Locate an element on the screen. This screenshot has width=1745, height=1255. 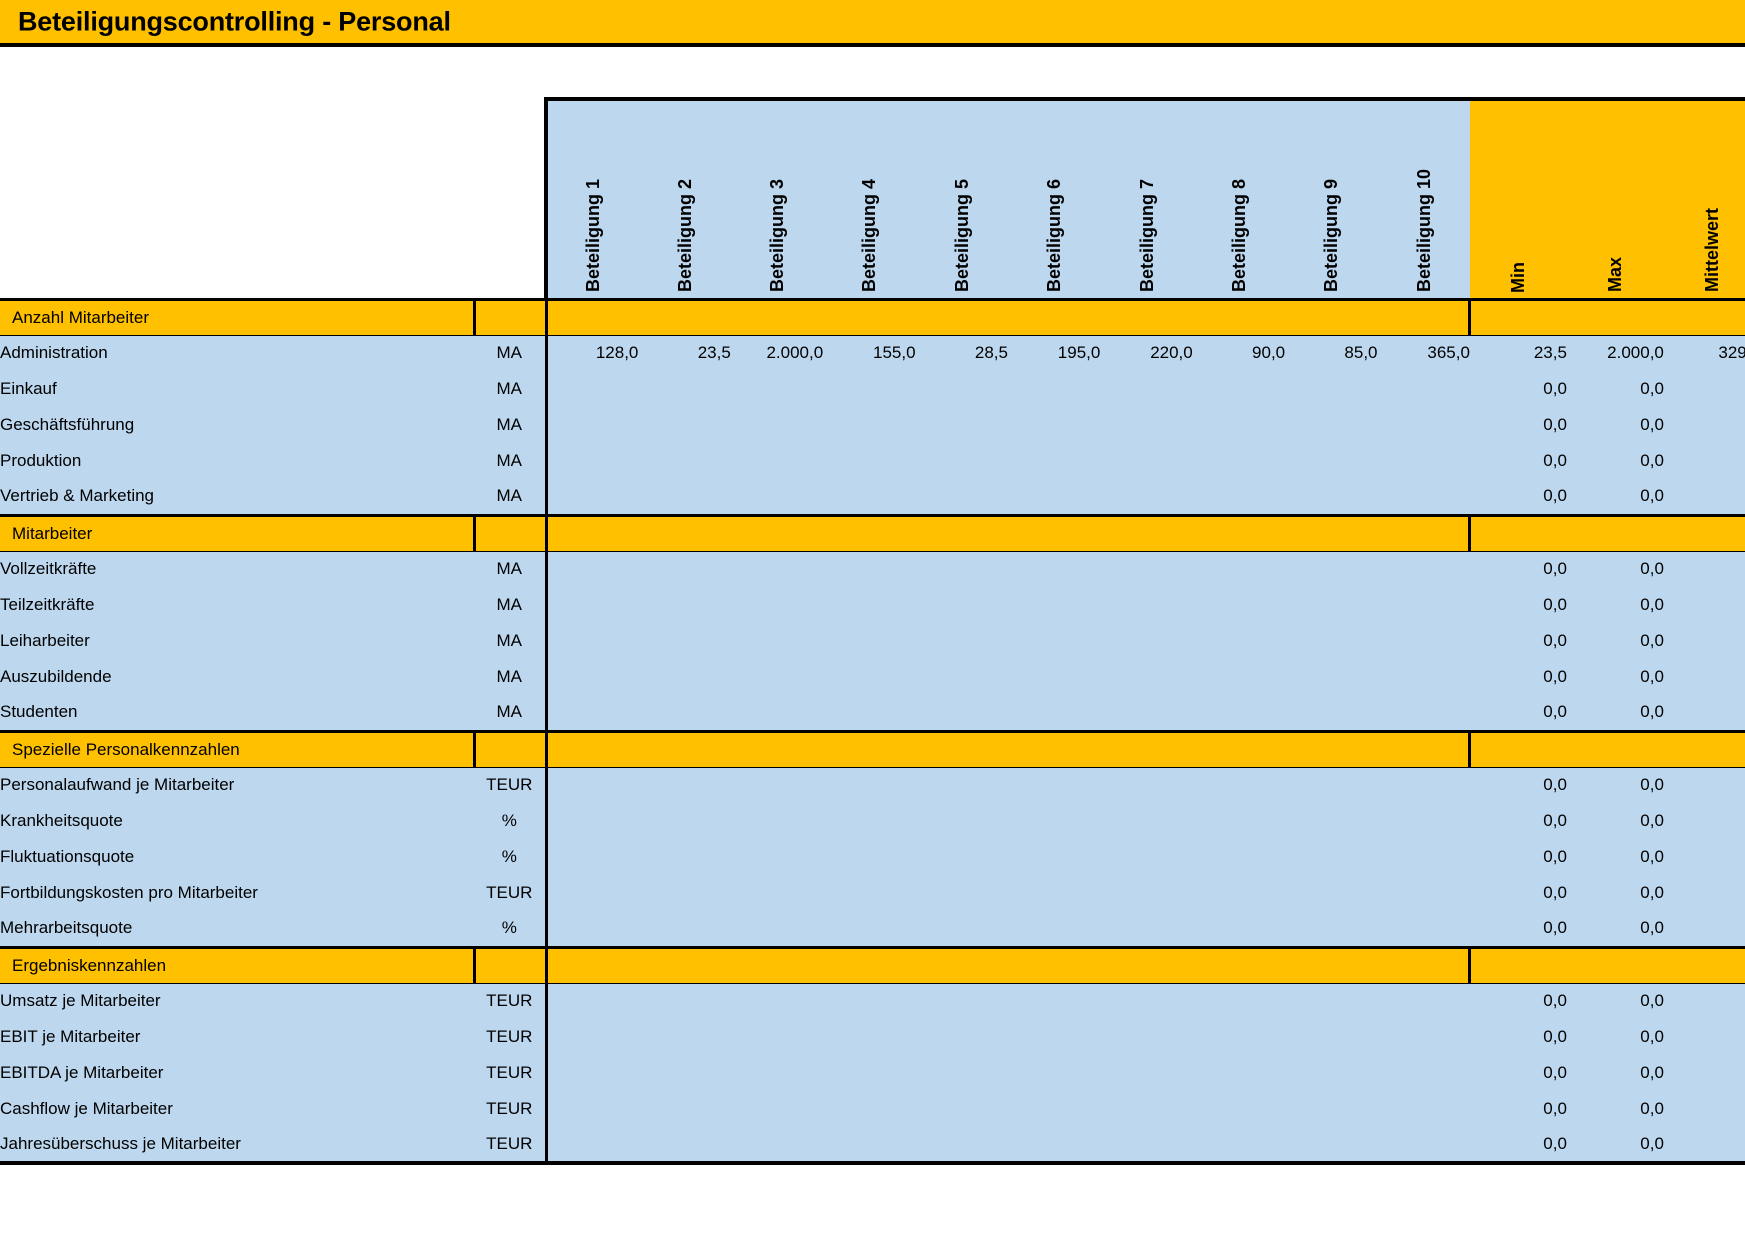
table-row: Fluktuationsquote% 0,0 0,0 is located at coordinates (872, 857).